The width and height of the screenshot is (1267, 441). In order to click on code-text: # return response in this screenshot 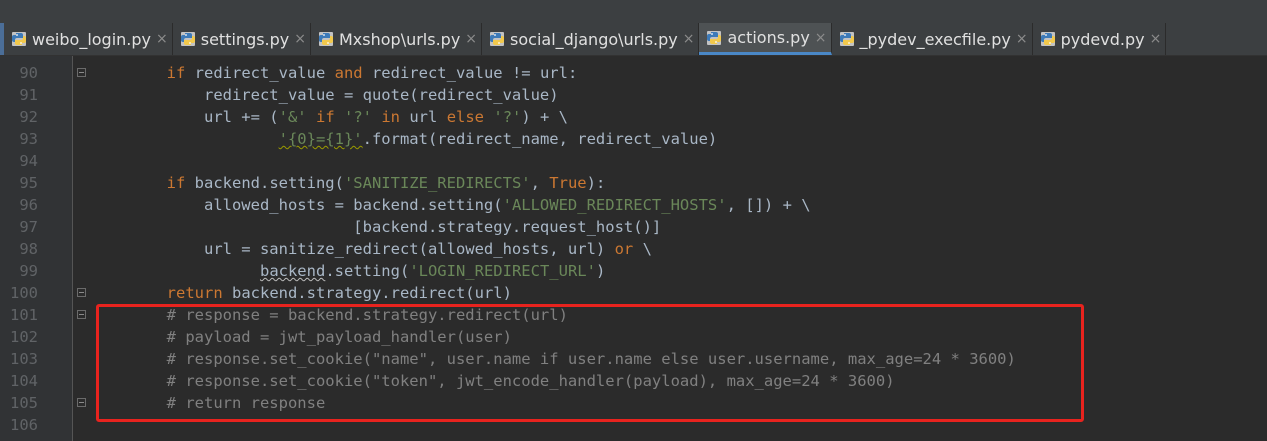, I will do `click(209, 403)`.